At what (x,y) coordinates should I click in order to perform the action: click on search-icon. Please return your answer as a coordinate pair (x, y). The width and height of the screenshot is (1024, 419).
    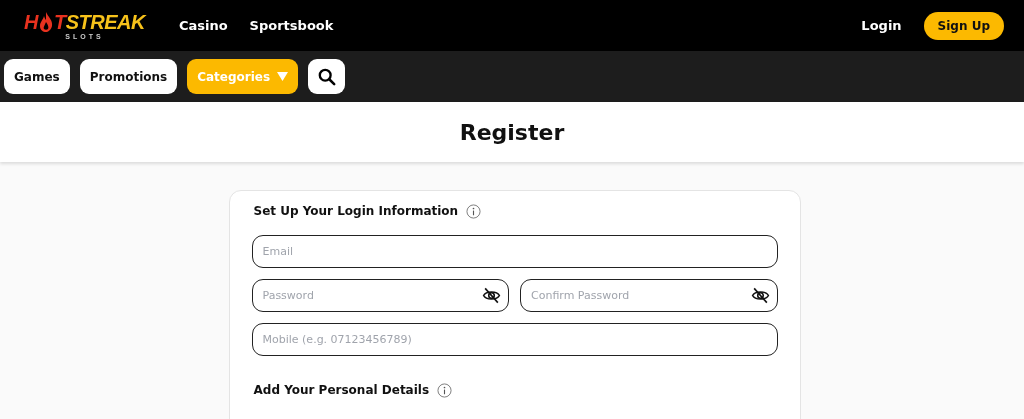
    Looking at the image, I should click on (326, 76).